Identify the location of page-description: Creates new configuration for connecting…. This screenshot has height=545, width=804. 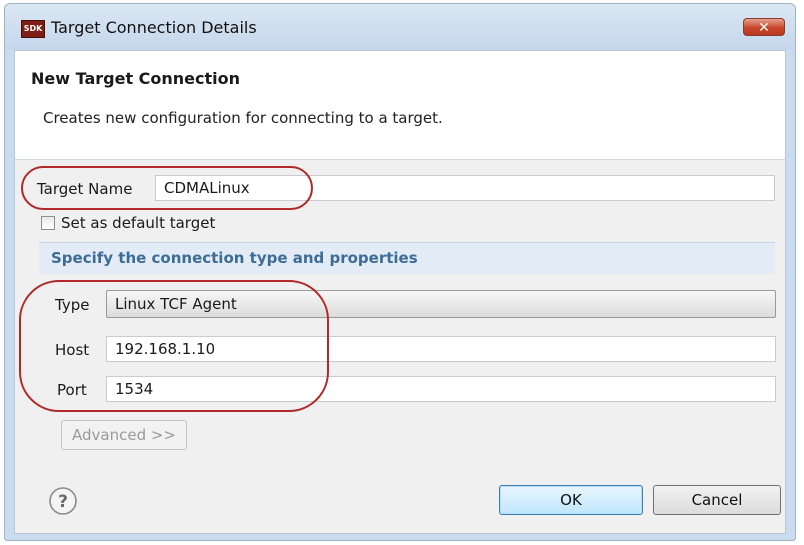
(243, 118).